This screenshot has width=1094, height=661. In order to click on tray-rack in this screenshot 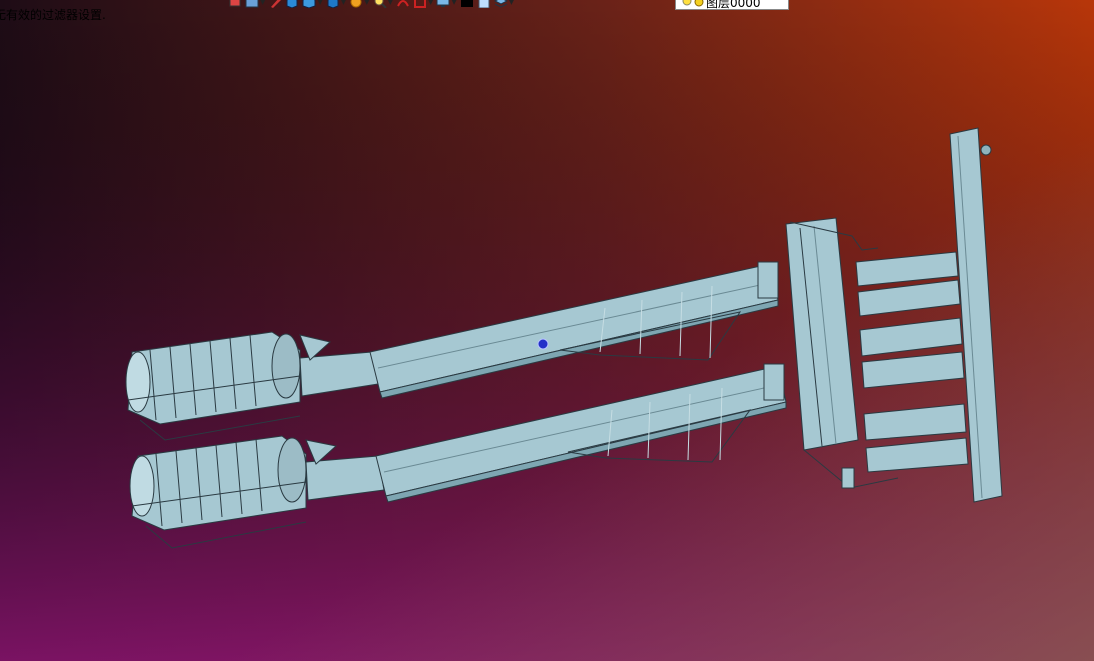, I will do `click(912, 362)`.